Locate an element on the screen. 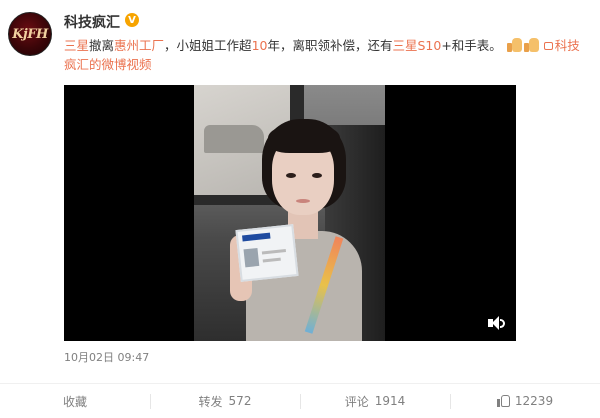  author-name: 科技疯汇 is located at coordinates (92, 22).